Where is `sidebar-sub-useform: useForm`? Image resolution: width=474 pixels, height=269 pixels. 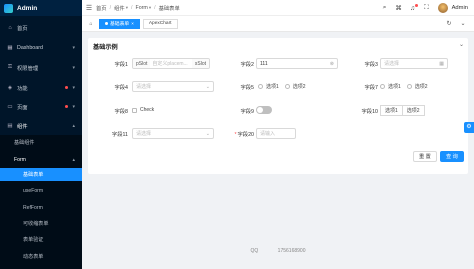
sidebar-sub-useform: useForm is located at coordinates (41, 190).